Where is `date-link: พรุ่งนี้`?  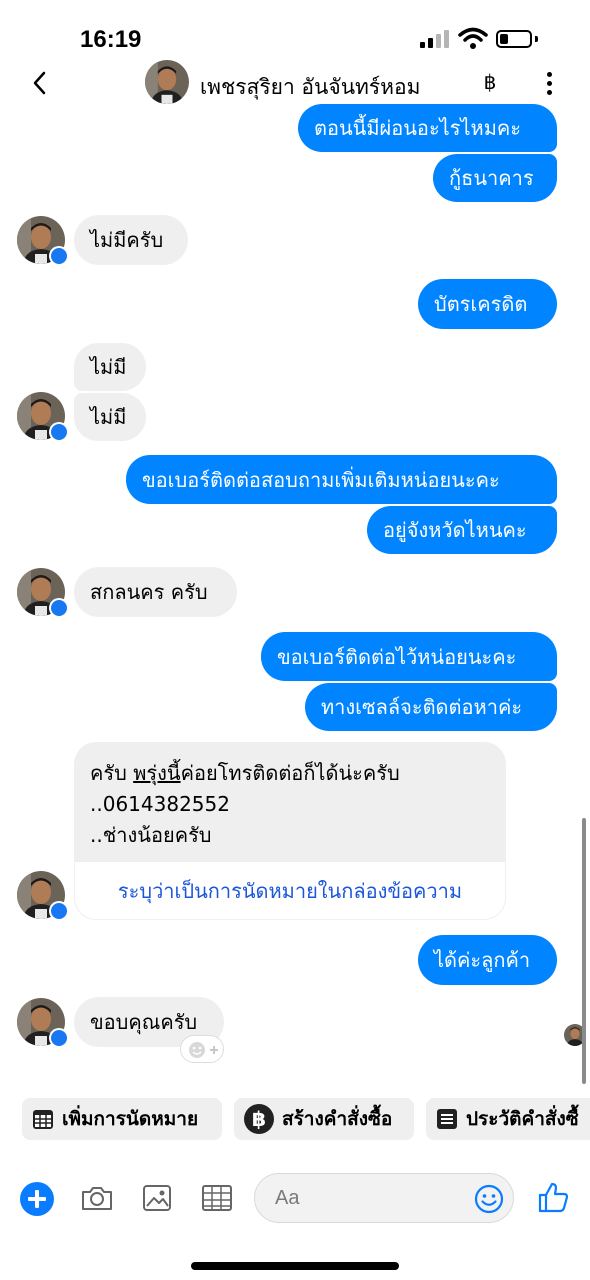
date-link: พรุ่งนี้ is located at coordinates (156, 773).